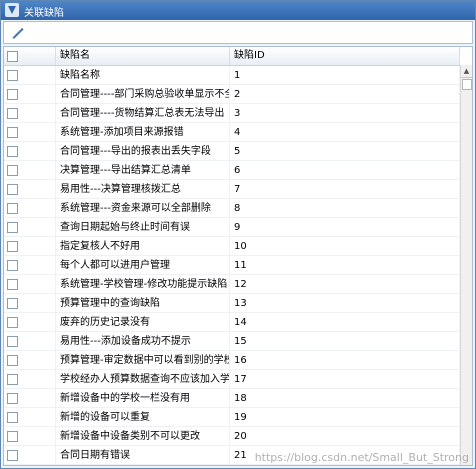 The height and width of the screenshot is (469, 476). What do you see at coordinates (232, 417) in the screenshot?
I see `table-row: 新增的设备可以重复 19` at bounding box center [232, 417].